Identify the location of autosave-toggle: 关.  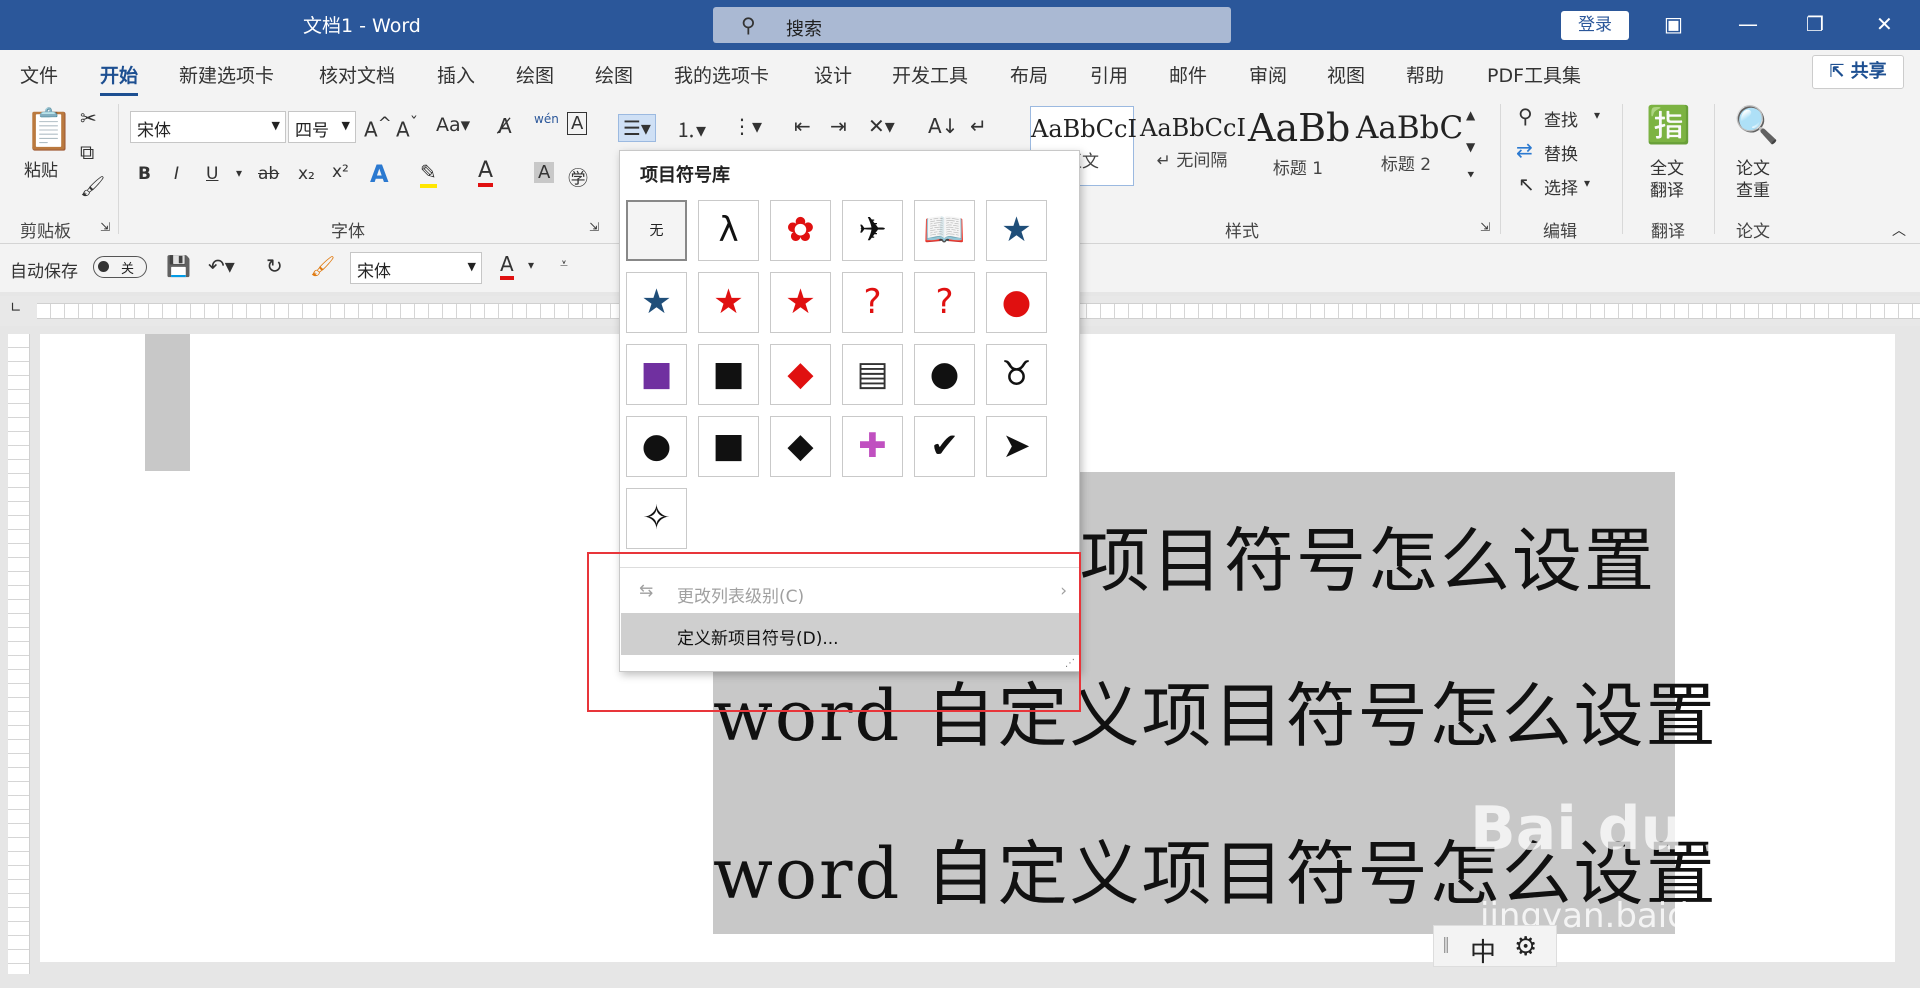
(120, 267).